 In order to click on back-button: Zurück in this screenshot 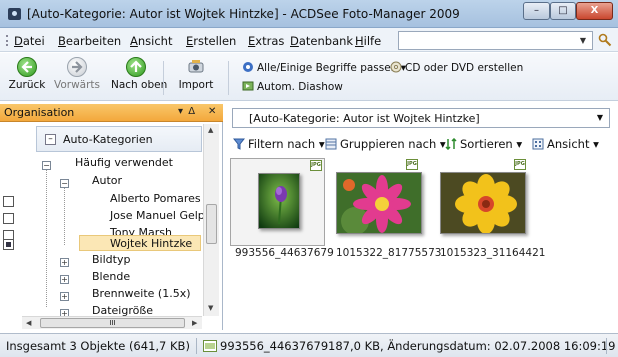, I will do `click(27, 74)`.